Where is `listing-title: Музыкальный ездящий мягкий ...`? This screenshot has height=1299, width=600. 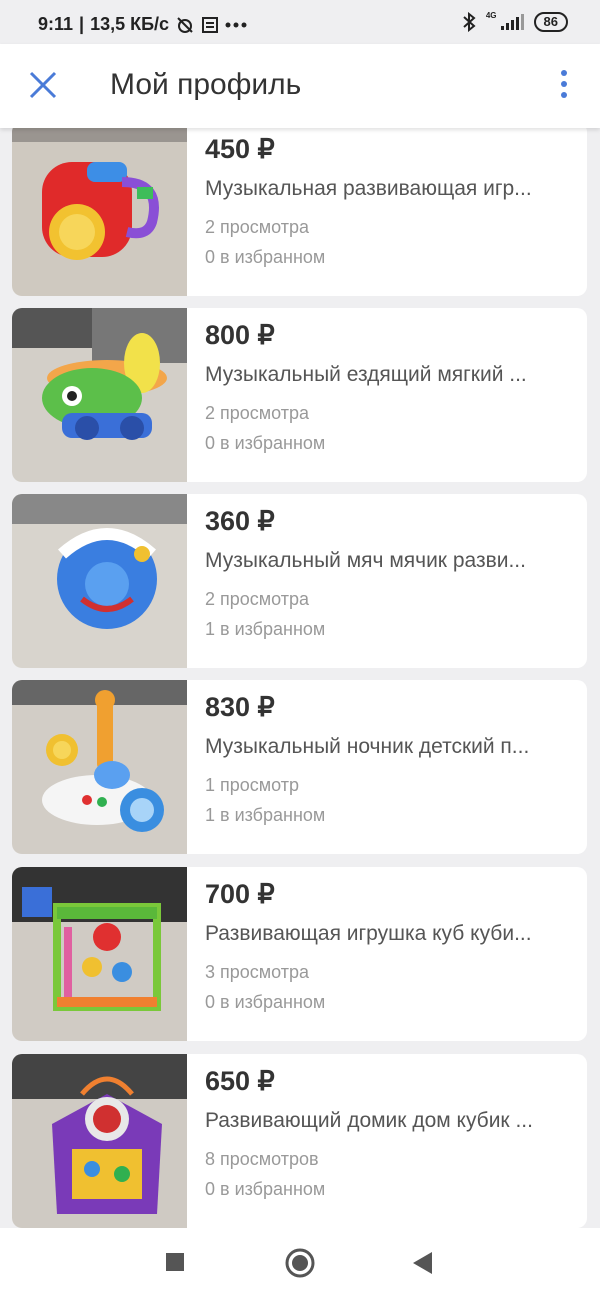
listing-title: Музыкальный ездящий мягкий ... is located at coordinates (366, 374).